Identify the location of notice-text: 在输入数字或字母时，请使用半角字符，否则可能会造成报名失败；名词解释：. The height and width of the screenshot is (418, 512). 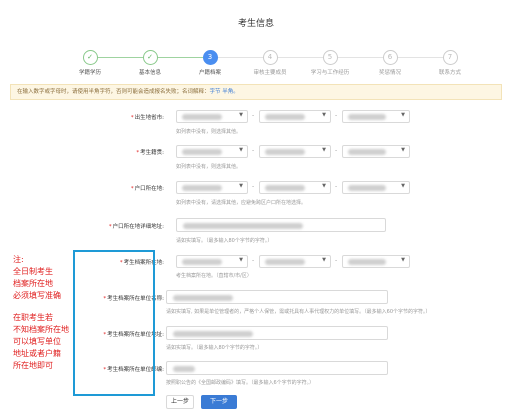
(113, 92).